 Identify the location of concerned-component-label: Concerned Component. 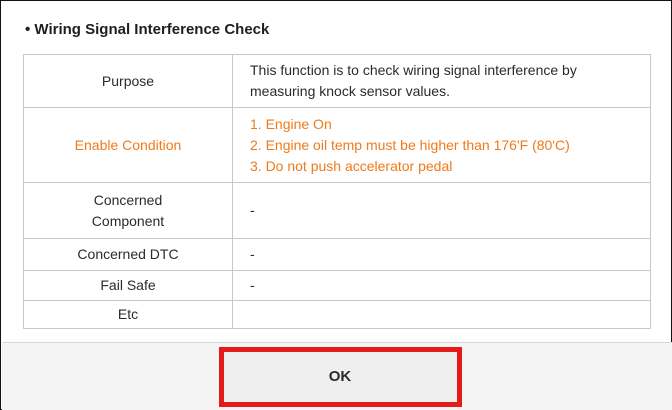
(128, 210).